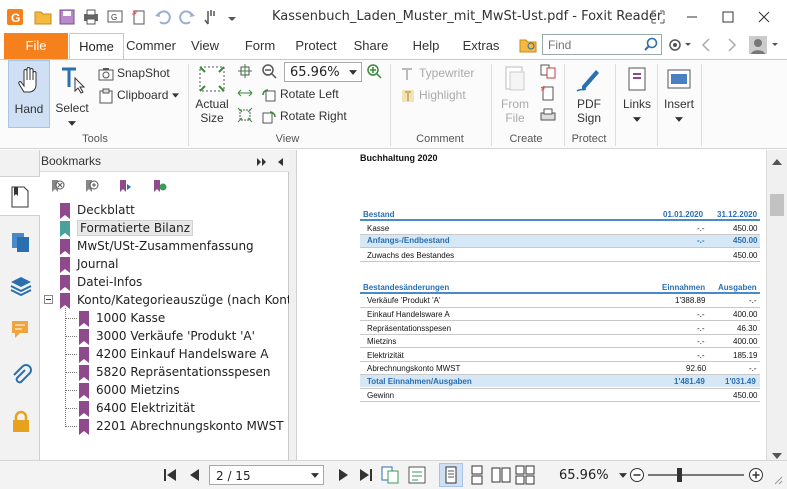 The image size is (787, 489). Describe the element at coordinates (587, 475) in the screenshot. I see `zoom-level-field: 65.96%` at that location.